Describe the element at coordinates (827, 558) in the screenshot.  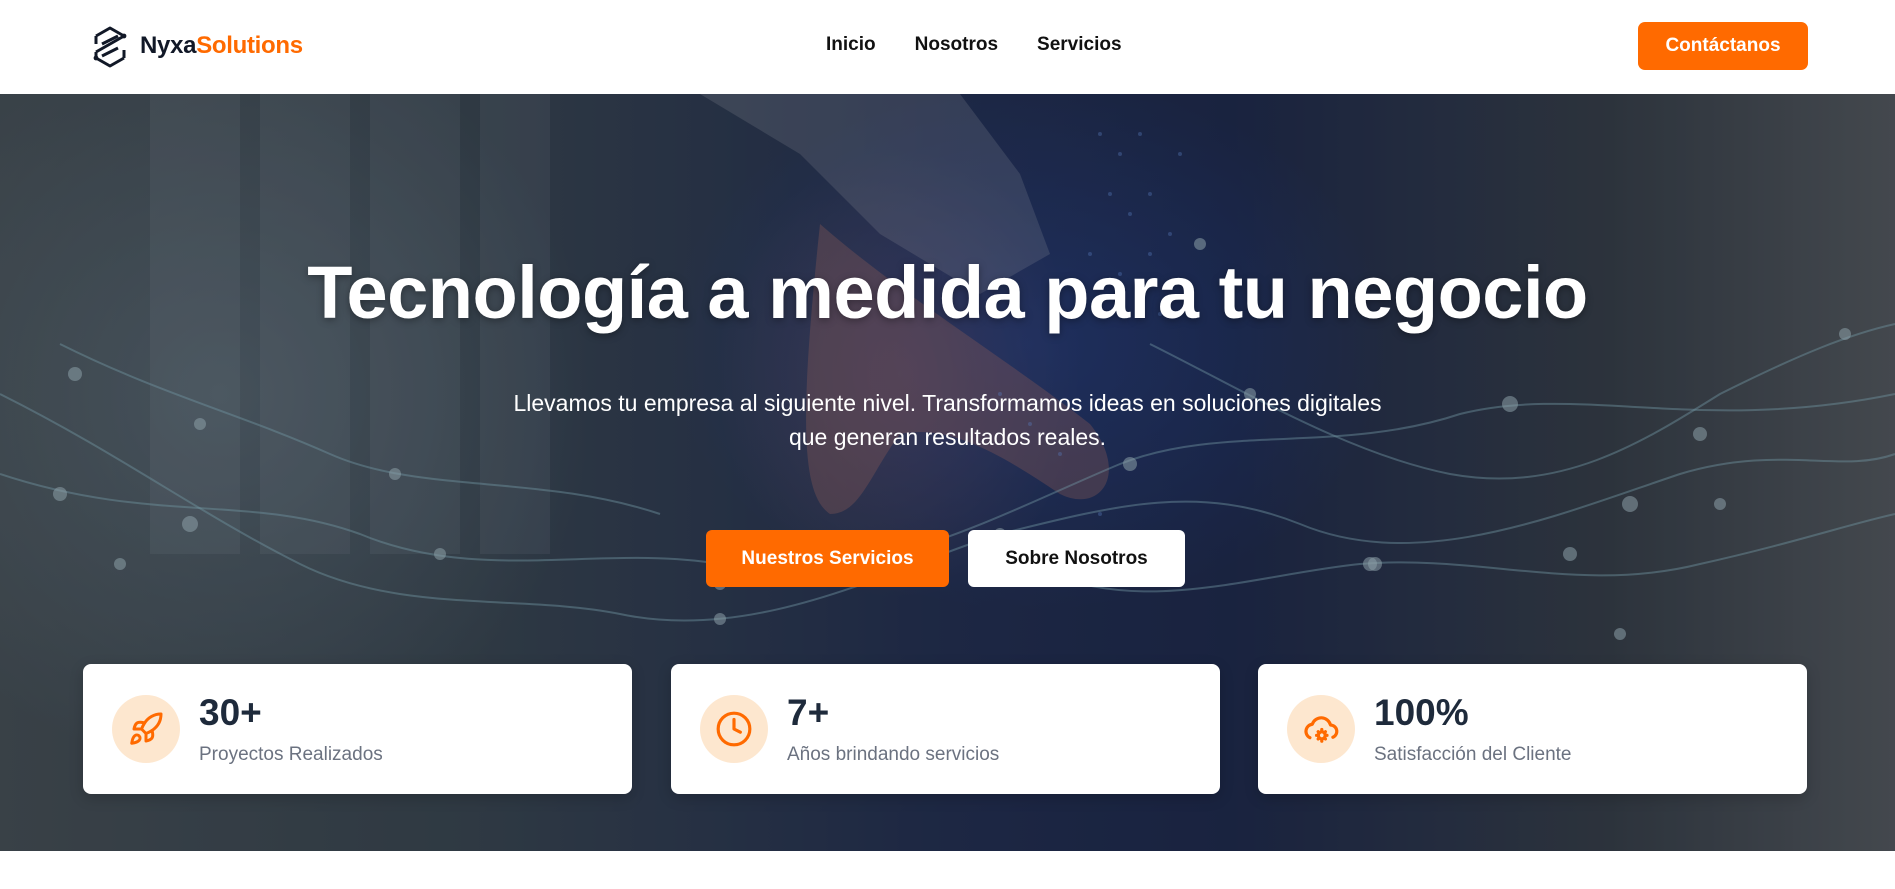
I see `our-services-button: Nuestros Servicios` at that location.